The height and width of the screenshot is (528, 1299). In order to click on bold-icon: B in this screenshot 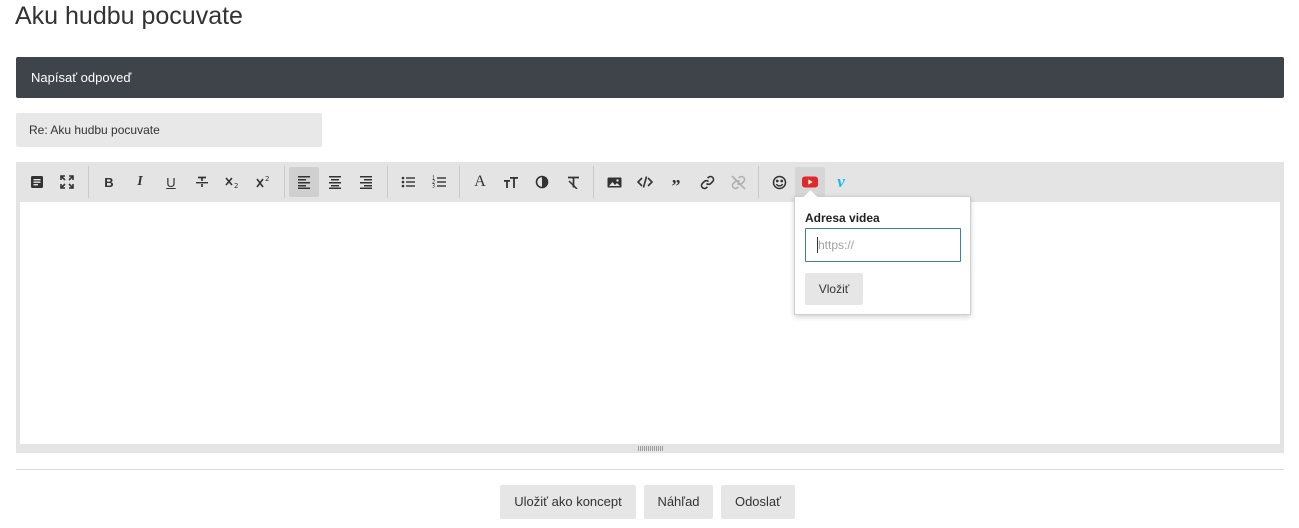, I will do `click(109, 182)`.